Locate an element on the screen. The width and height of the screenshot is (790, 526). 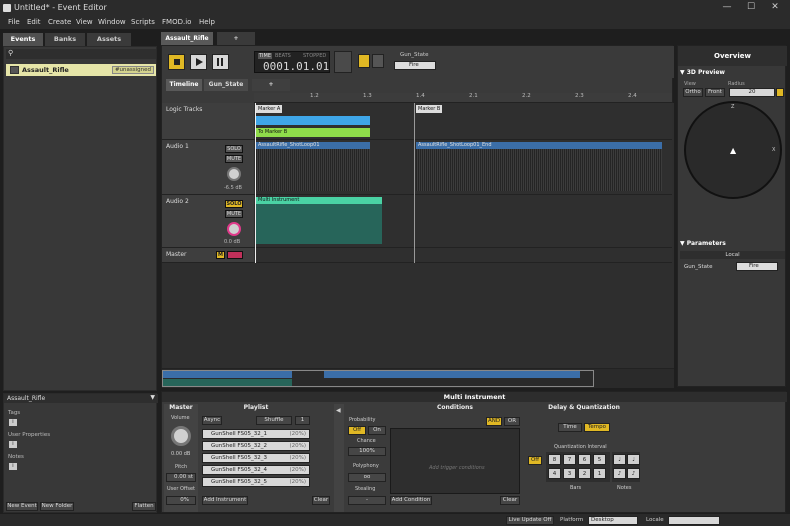
audio2-lane: Multi Instrument is located at coordinates (463, 221).